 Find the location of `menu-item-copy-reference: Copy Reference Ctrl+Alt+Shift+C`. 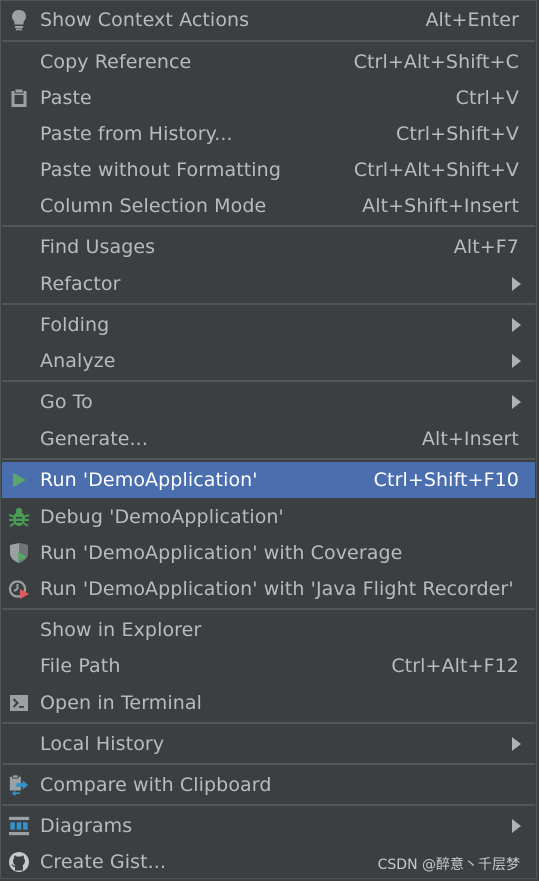

menu-item-copy-reference: Copy Reference Ctrl+Alt+Shift+C is located at coordinates (268, 62).